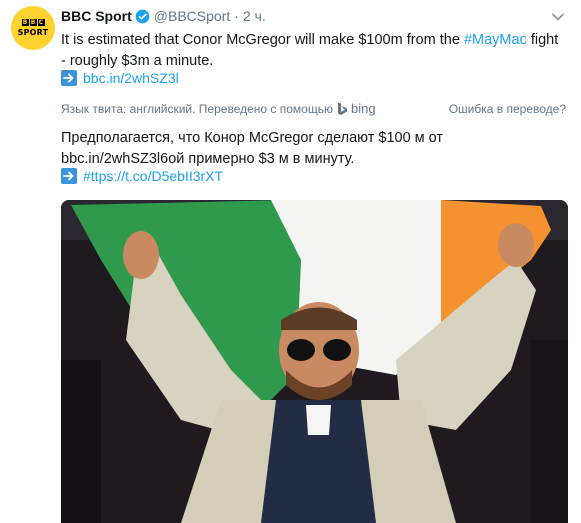 The width and height of the screenshot is (581, 523). I want to click on bing-icon, so click(342, 108).